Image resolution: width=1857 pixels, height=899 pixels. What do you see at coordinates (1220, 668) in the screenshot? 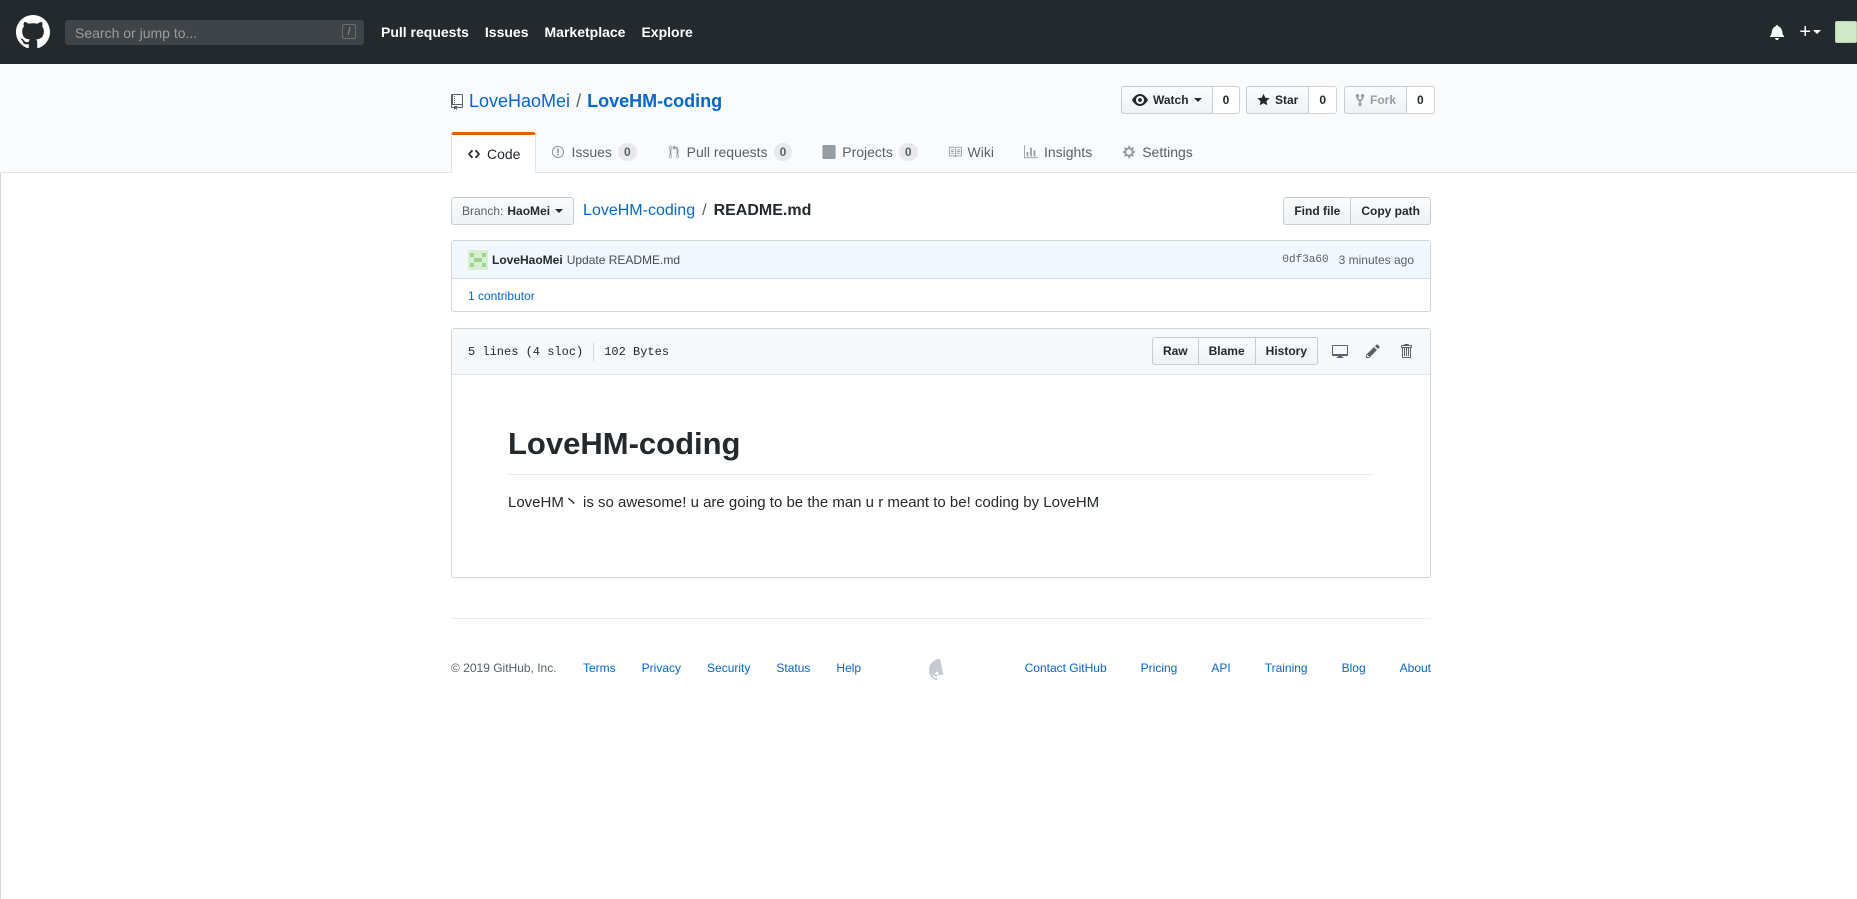
I see `footer-link-api: API` at bounding box center [1220, 668].